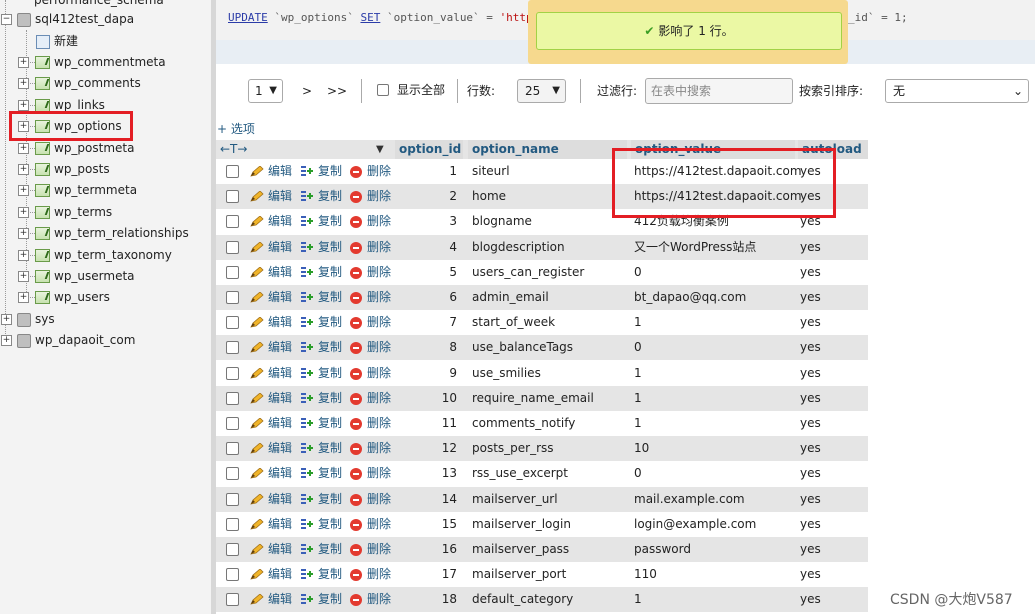 Image resolution: width=1035 pixels, height=614 pixels. What do you see at coordinates (522, 347) in the screenshot?
I see `cell-option-name: use_balanceTags` at bounding box center [522, 347].